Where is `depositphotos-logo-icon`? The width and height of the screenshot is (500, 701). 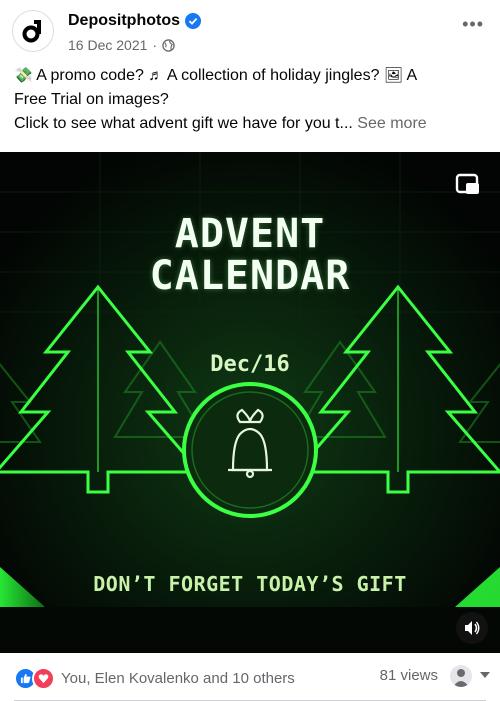 depositphotos-logo-icon is located at coordinates (31, 31).